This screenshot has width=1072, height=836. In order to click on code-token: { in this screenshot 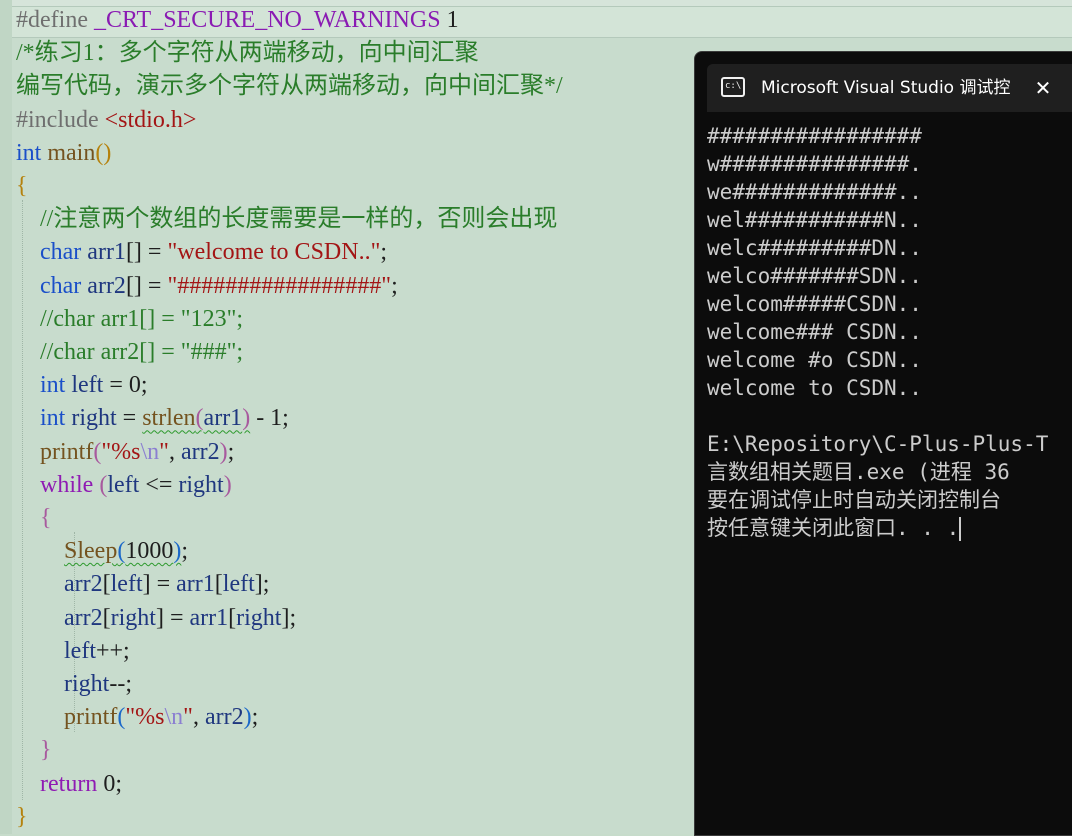, I will do `click(22, 186)`.